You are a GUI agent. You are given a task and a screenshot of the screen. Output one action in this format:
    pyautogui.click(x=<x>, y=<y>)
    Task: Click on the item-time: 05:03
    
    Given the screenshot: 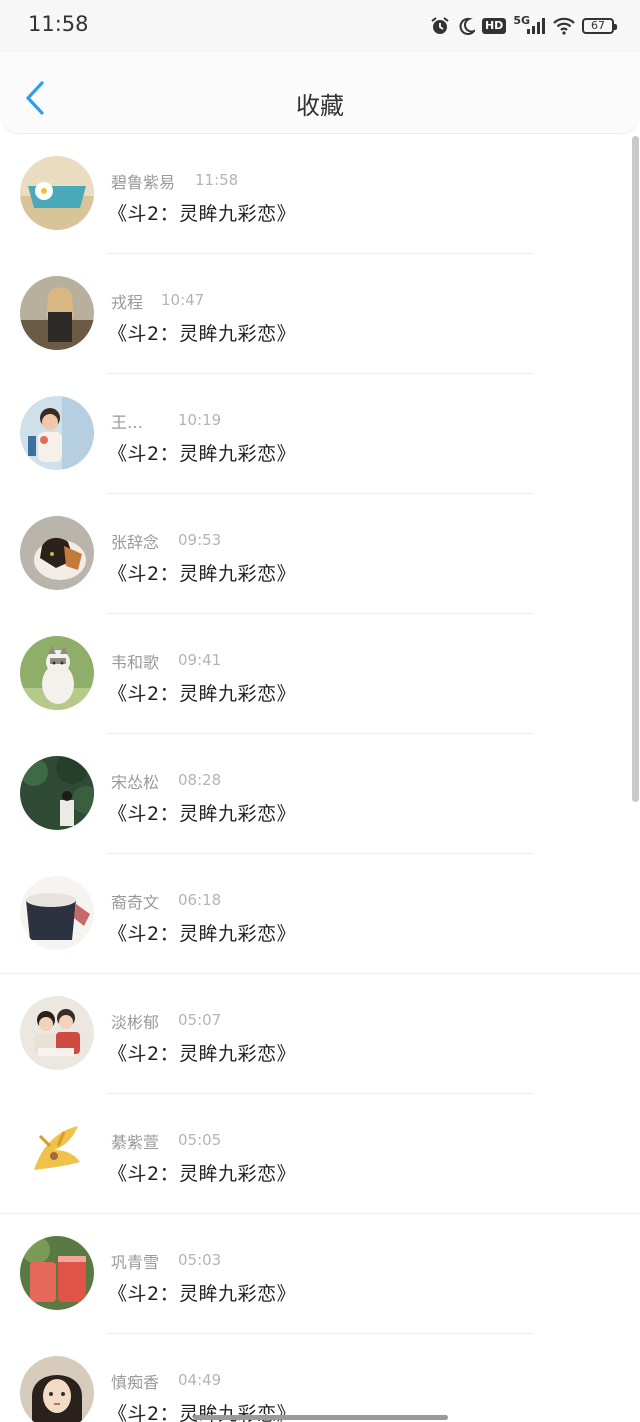 What is the action you would take?
    pyautogui.click(x=200, y=1260)
    